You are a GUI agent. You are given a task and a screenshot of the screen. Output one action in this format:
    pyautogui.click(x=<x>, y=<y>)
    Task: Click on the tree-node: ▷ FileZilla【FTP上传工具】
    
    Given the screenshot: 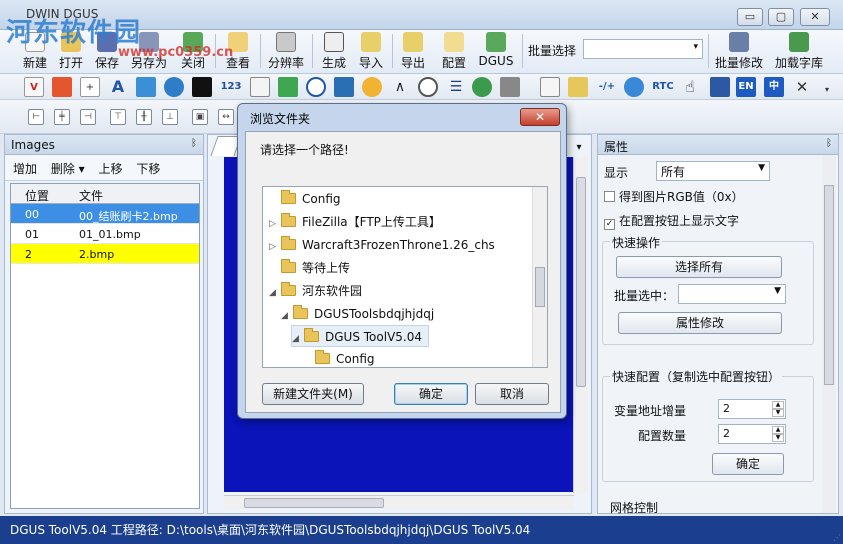 What is the action you would take?
    pyautogui.click(x=355, y=222)
    